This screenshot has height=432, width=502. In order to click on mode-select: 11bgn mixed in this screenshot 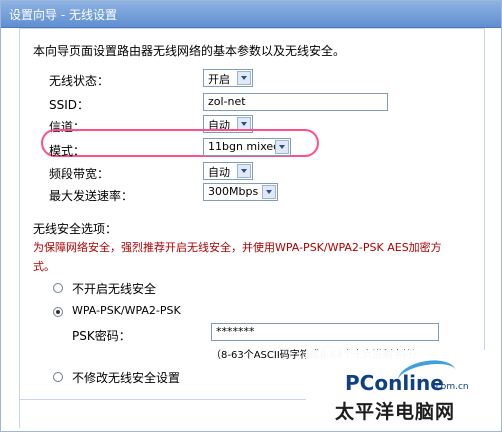, I will do `click(247, 147)`.